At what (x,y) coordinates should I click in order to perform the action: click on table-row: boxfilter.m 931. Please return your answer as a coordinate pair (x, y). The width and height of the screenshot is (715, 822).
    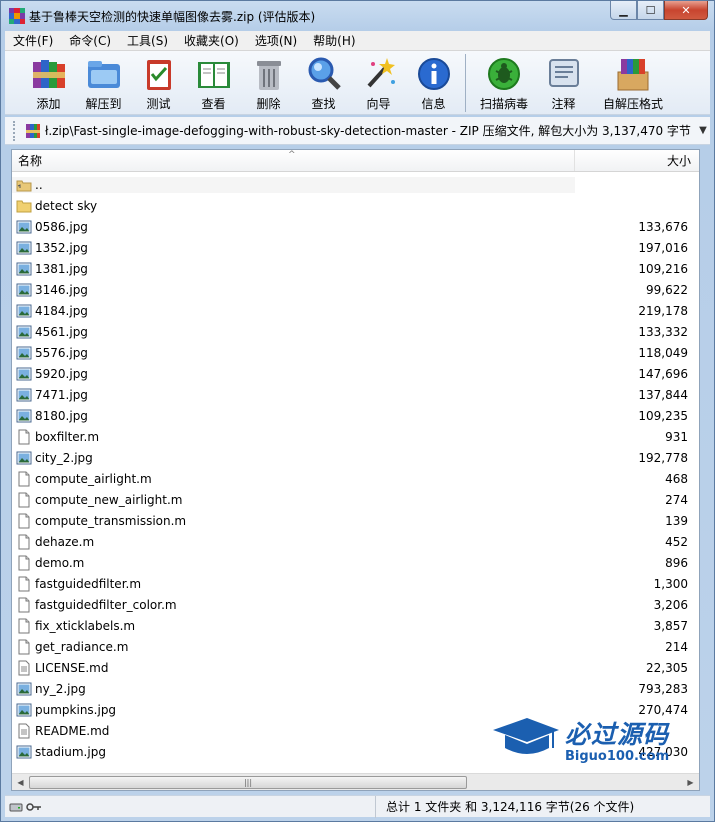
    Looking at the image, I should click on (355, 436).